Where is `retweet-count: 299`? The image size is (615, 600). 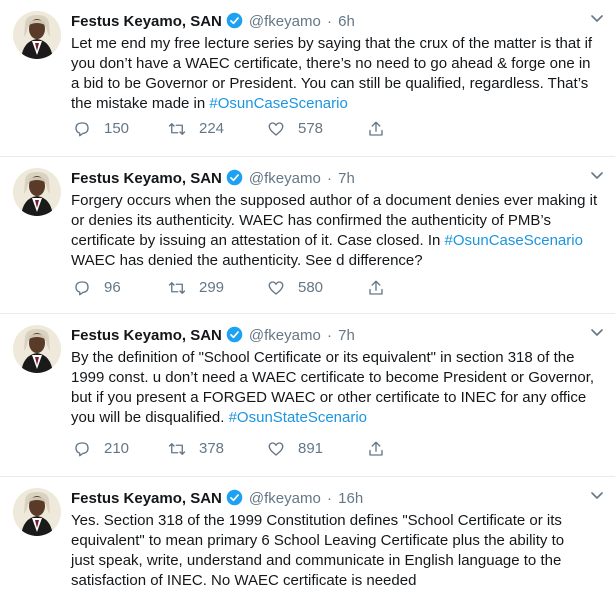
retweet-count: 299 is located at coordinates (212, 287).